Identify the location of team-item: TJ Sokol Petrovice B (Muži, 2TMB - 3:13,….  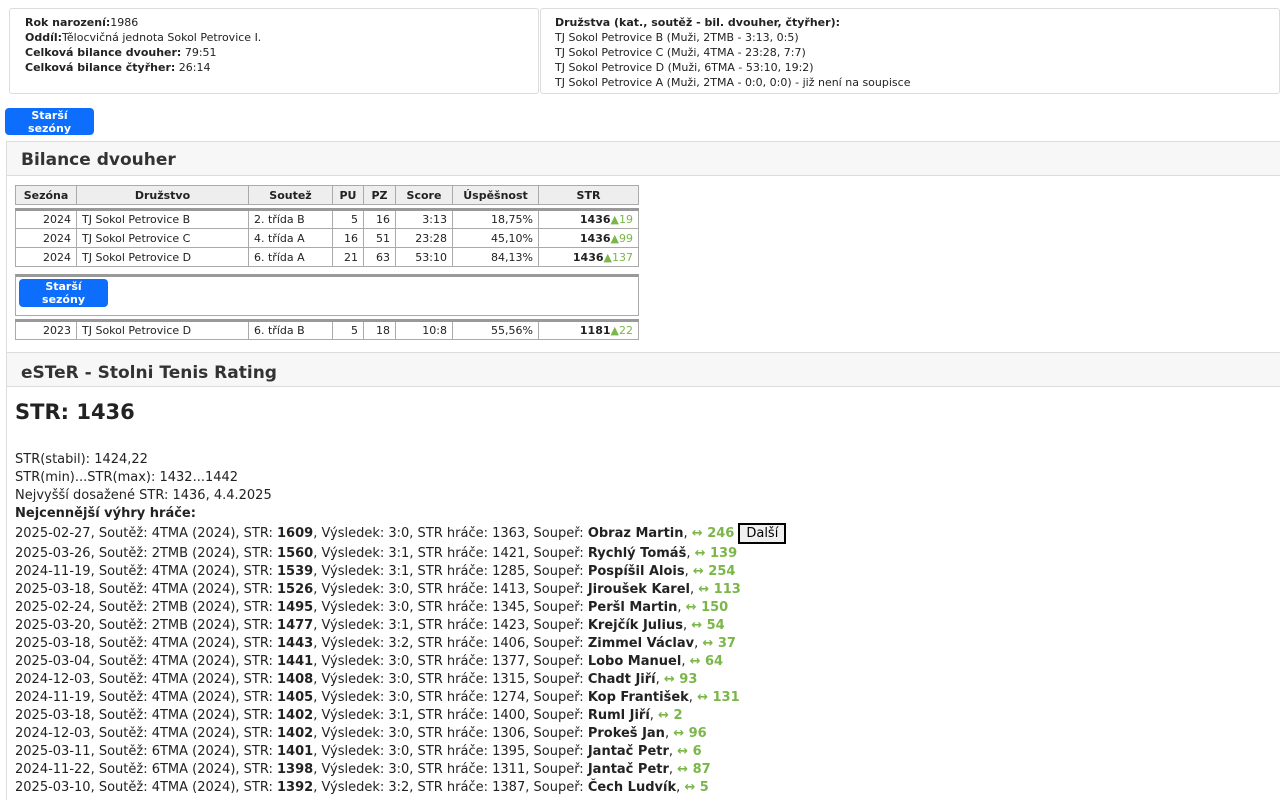
(677, 37).